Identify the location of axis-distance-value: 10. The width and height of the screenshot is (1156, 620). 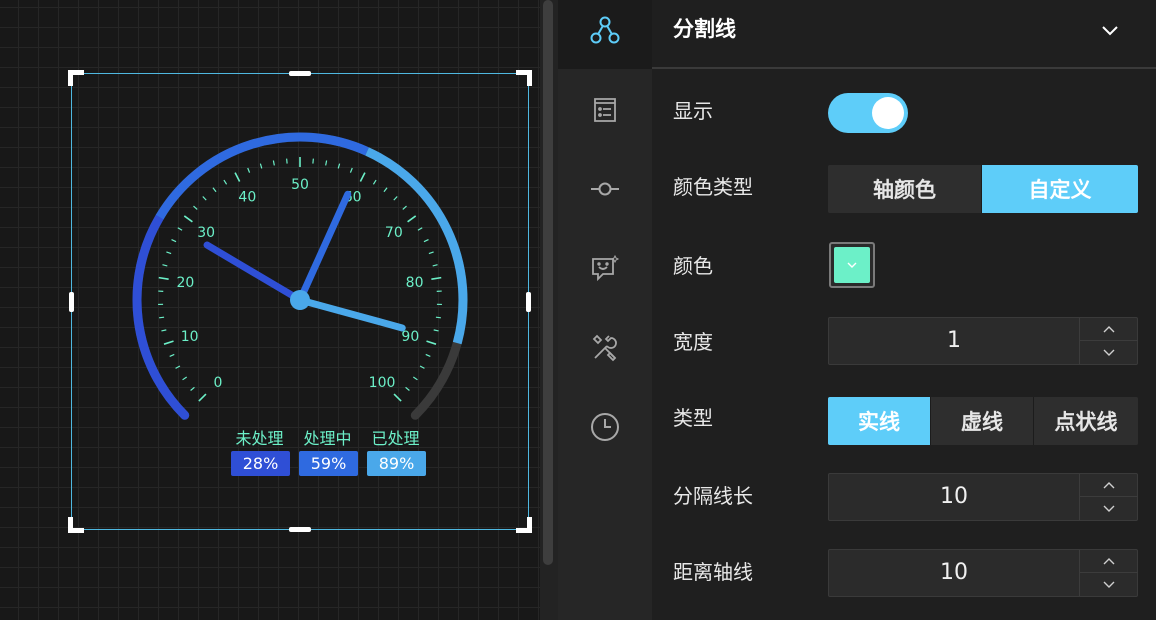
(954, 573).